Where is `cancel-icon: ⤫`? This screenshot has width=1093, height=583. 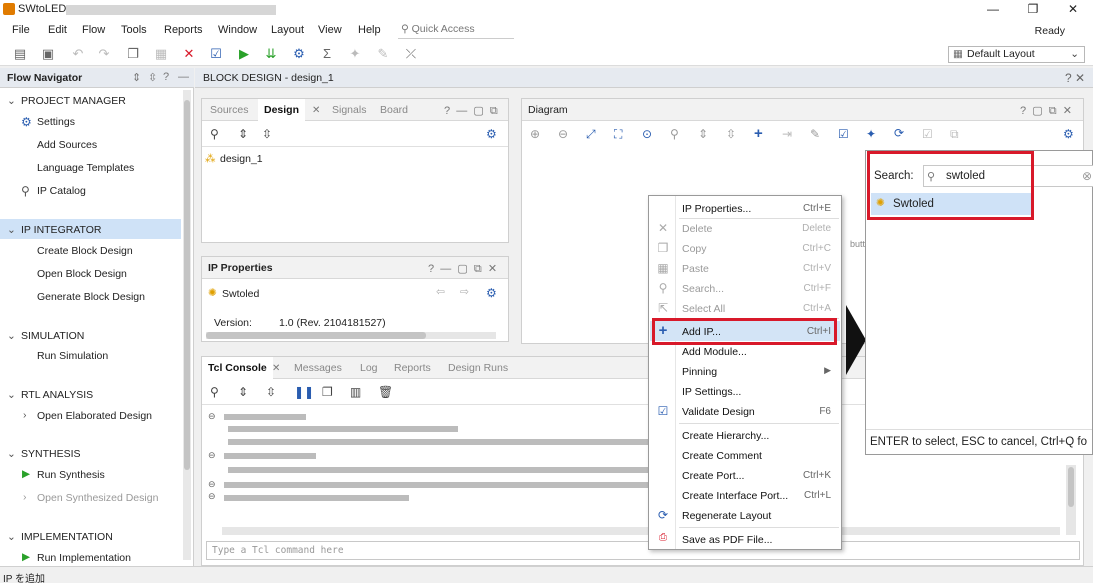
cancel-icon: ⤫ is located at coordinates (411, 54).